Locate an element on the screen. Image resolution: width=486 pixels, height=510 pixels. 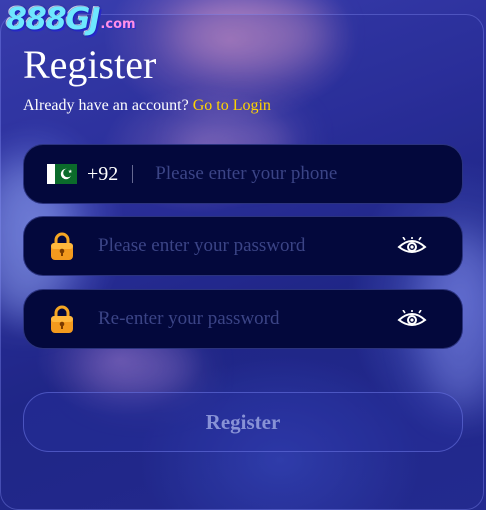
phone-input is located at coordinates (308, 174).